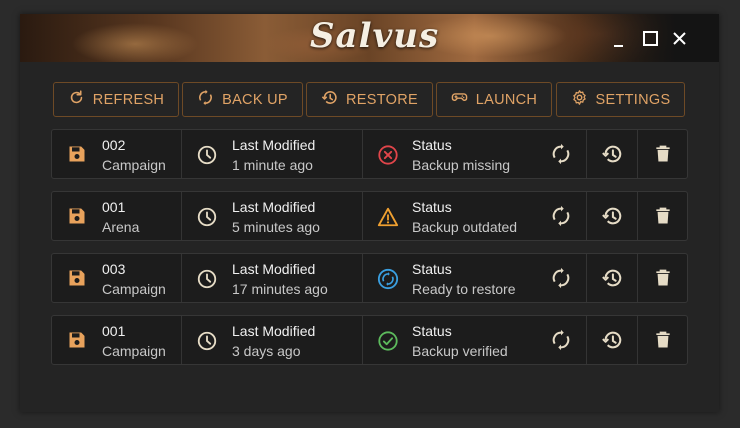 The height and width of the screenshot is (428, 740). I want to click on maximize-button, so click(651, 39).